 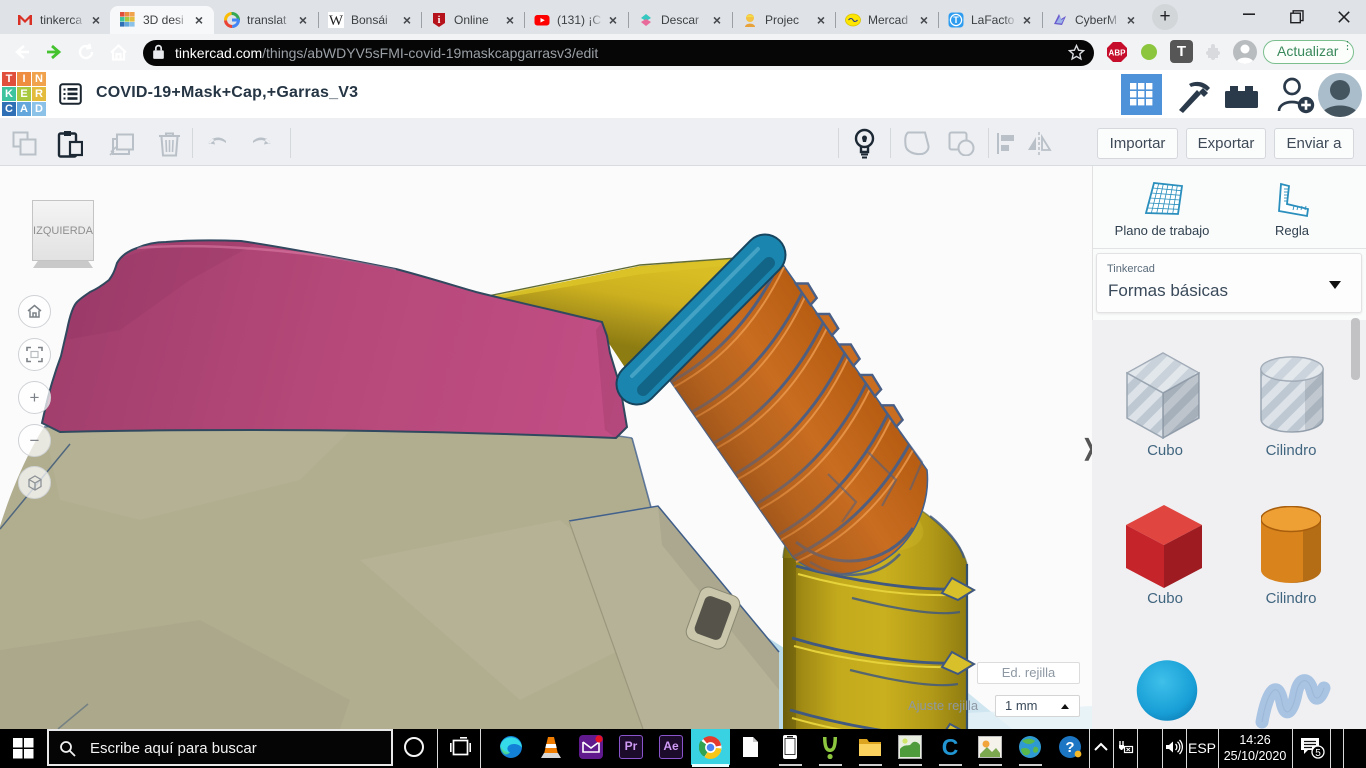 I want to click on svg-text: 5, so click(x=1318, y=753).